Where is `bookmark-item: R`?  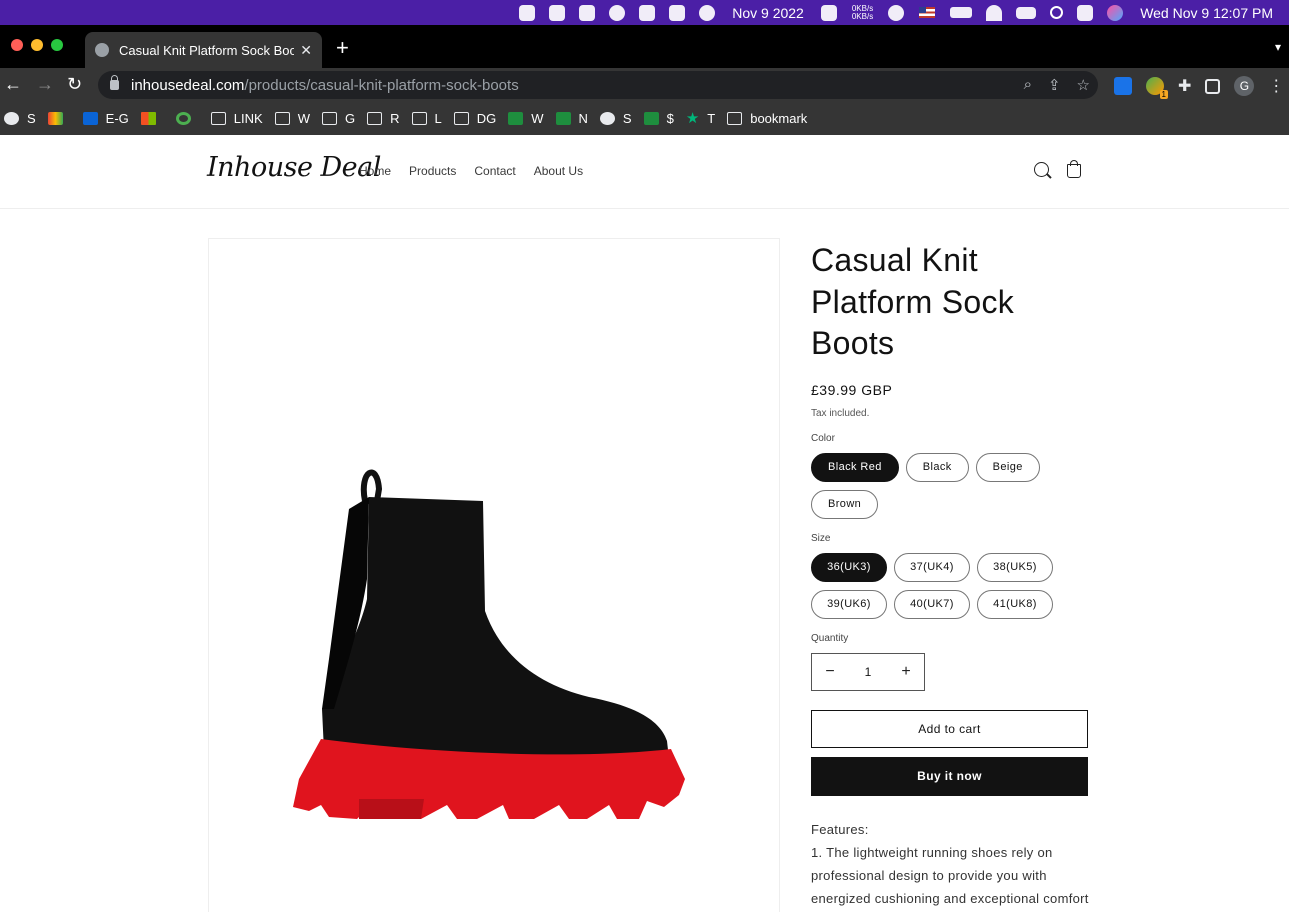 bookmark-item: R is located at coordinates (383, 118).